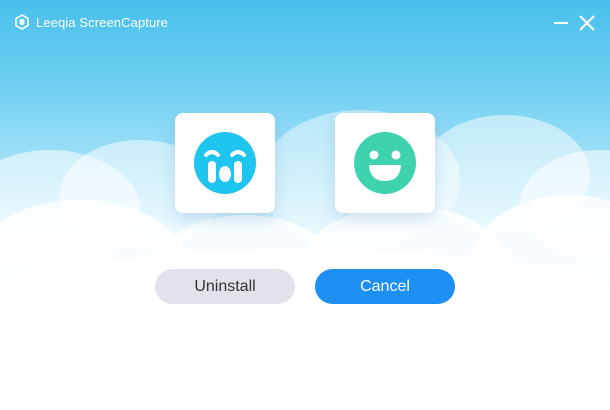  What do you see at coordinates (225, 286) in the screenshot?
I see `uninstall-button: Uninstall` at bounding box center [225, 286].